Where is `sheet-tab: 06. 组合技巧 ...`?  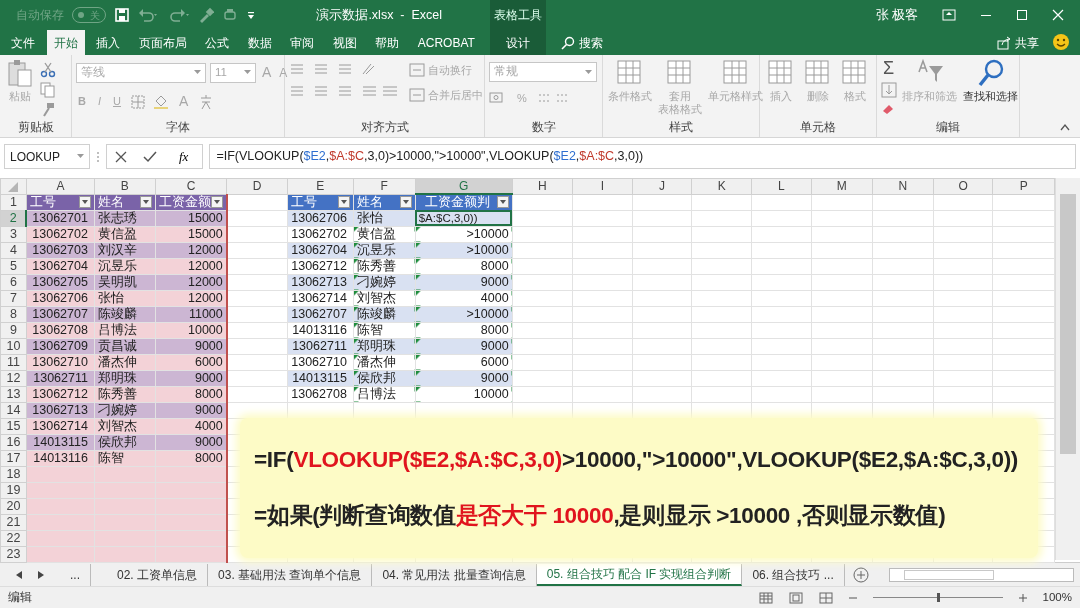 sheet-tab: 06. 组合技巧 ... is located at coordinates (793, 574).